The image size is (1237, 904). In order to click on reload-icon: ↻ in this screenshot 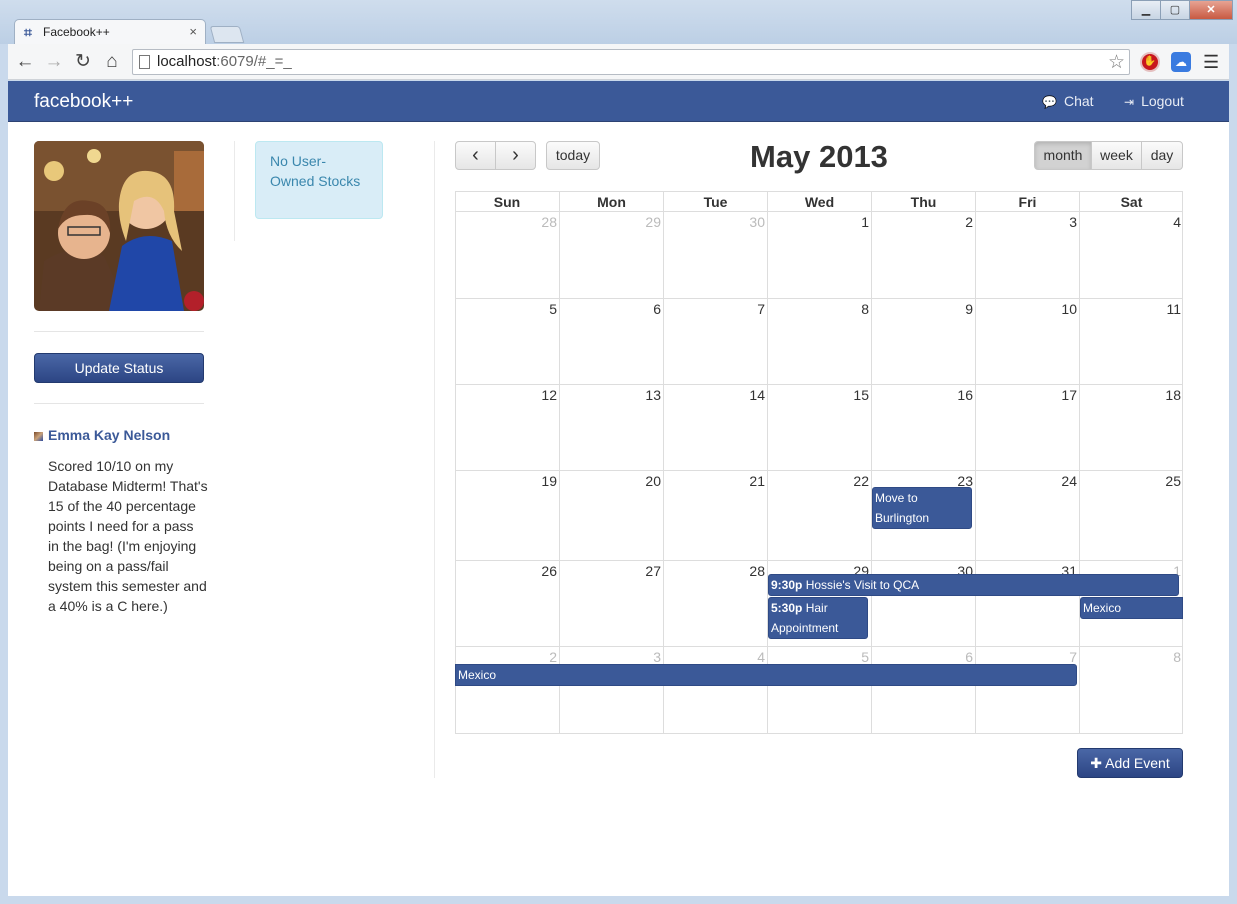, I will do `click(83, 62)`.